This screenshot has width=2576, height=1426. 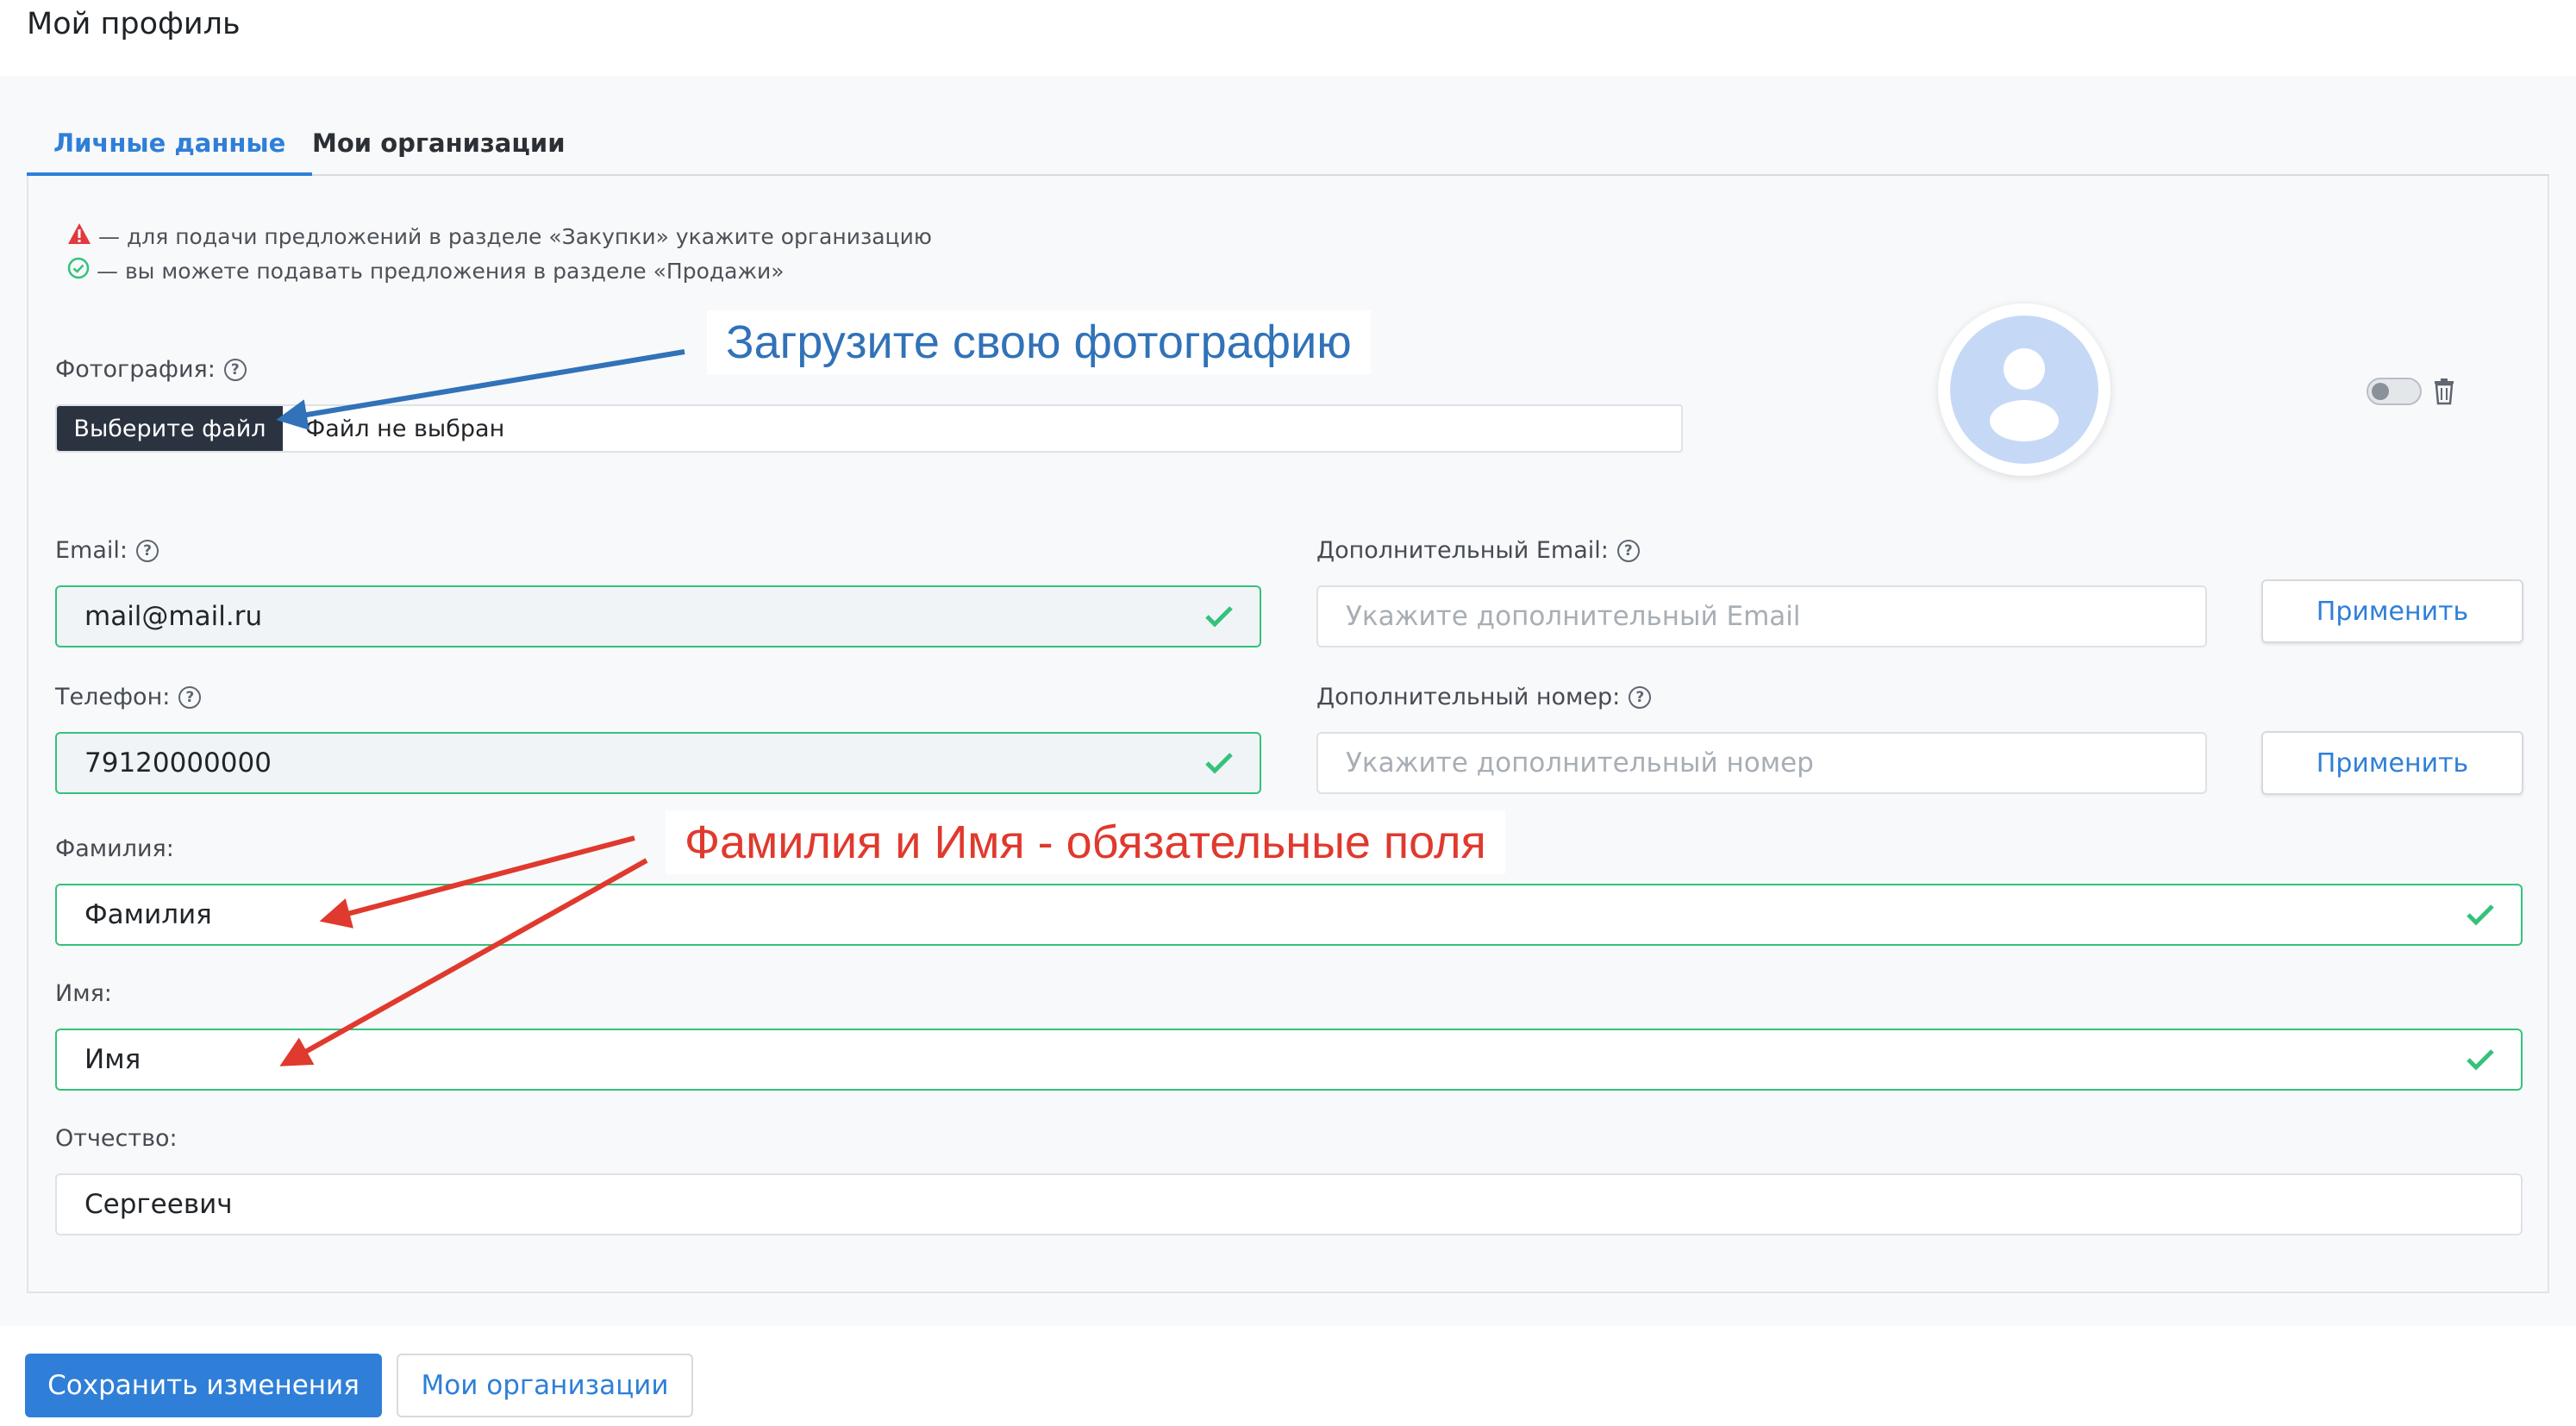 I want to click on avatar-toggle, so click(x=2394, y=391).